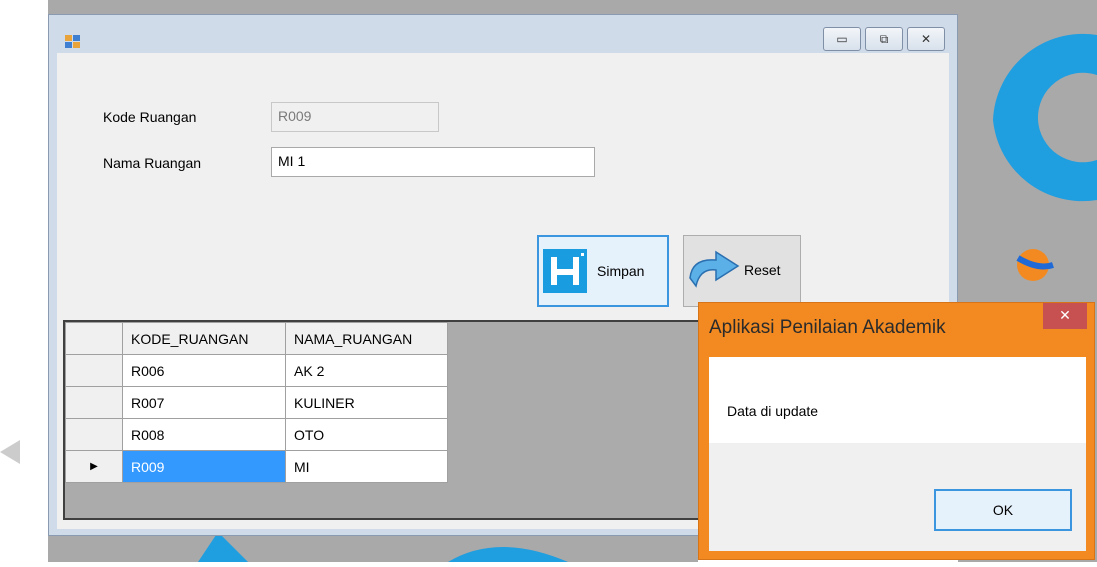 Image resolution: width=1097 pixels, height=567 pixels. What do you see at coordinates (1003, 510) in the screenshot?
I see `ok-button: OK` at bounding box center [1003, 510].